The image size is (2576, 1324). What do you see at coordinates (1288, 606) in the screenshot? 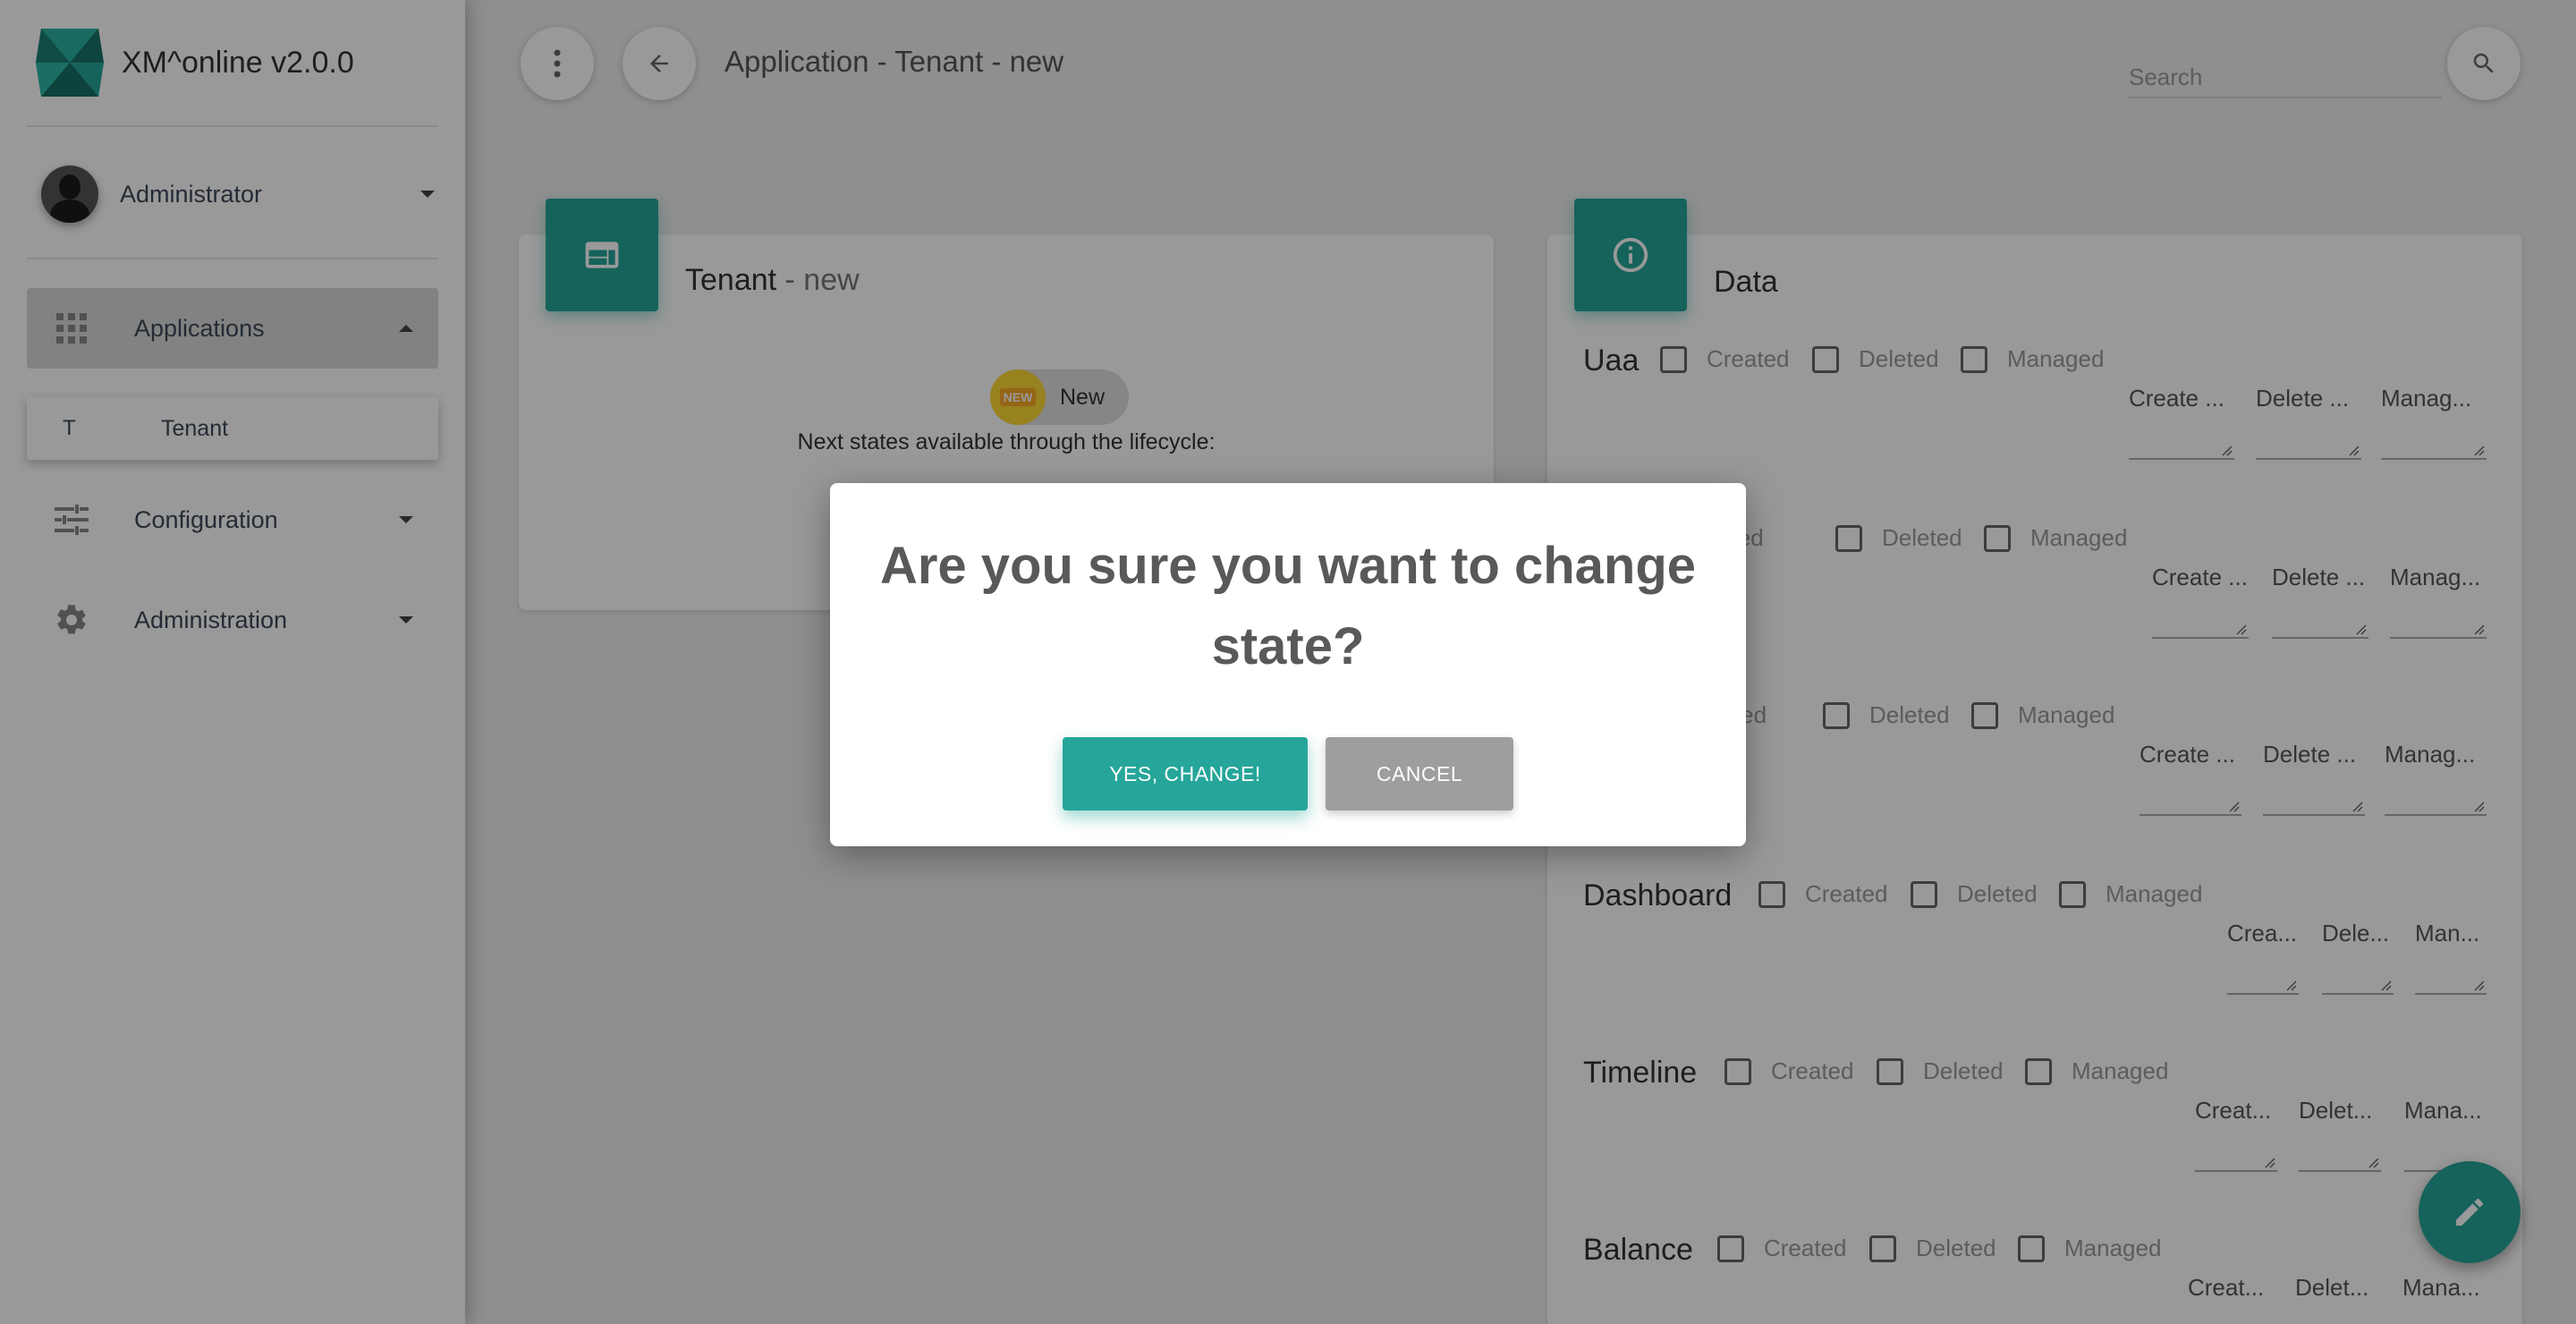
I see `dialog-title: Are you sure you want to change state?` at bounding box center [1288, 606].